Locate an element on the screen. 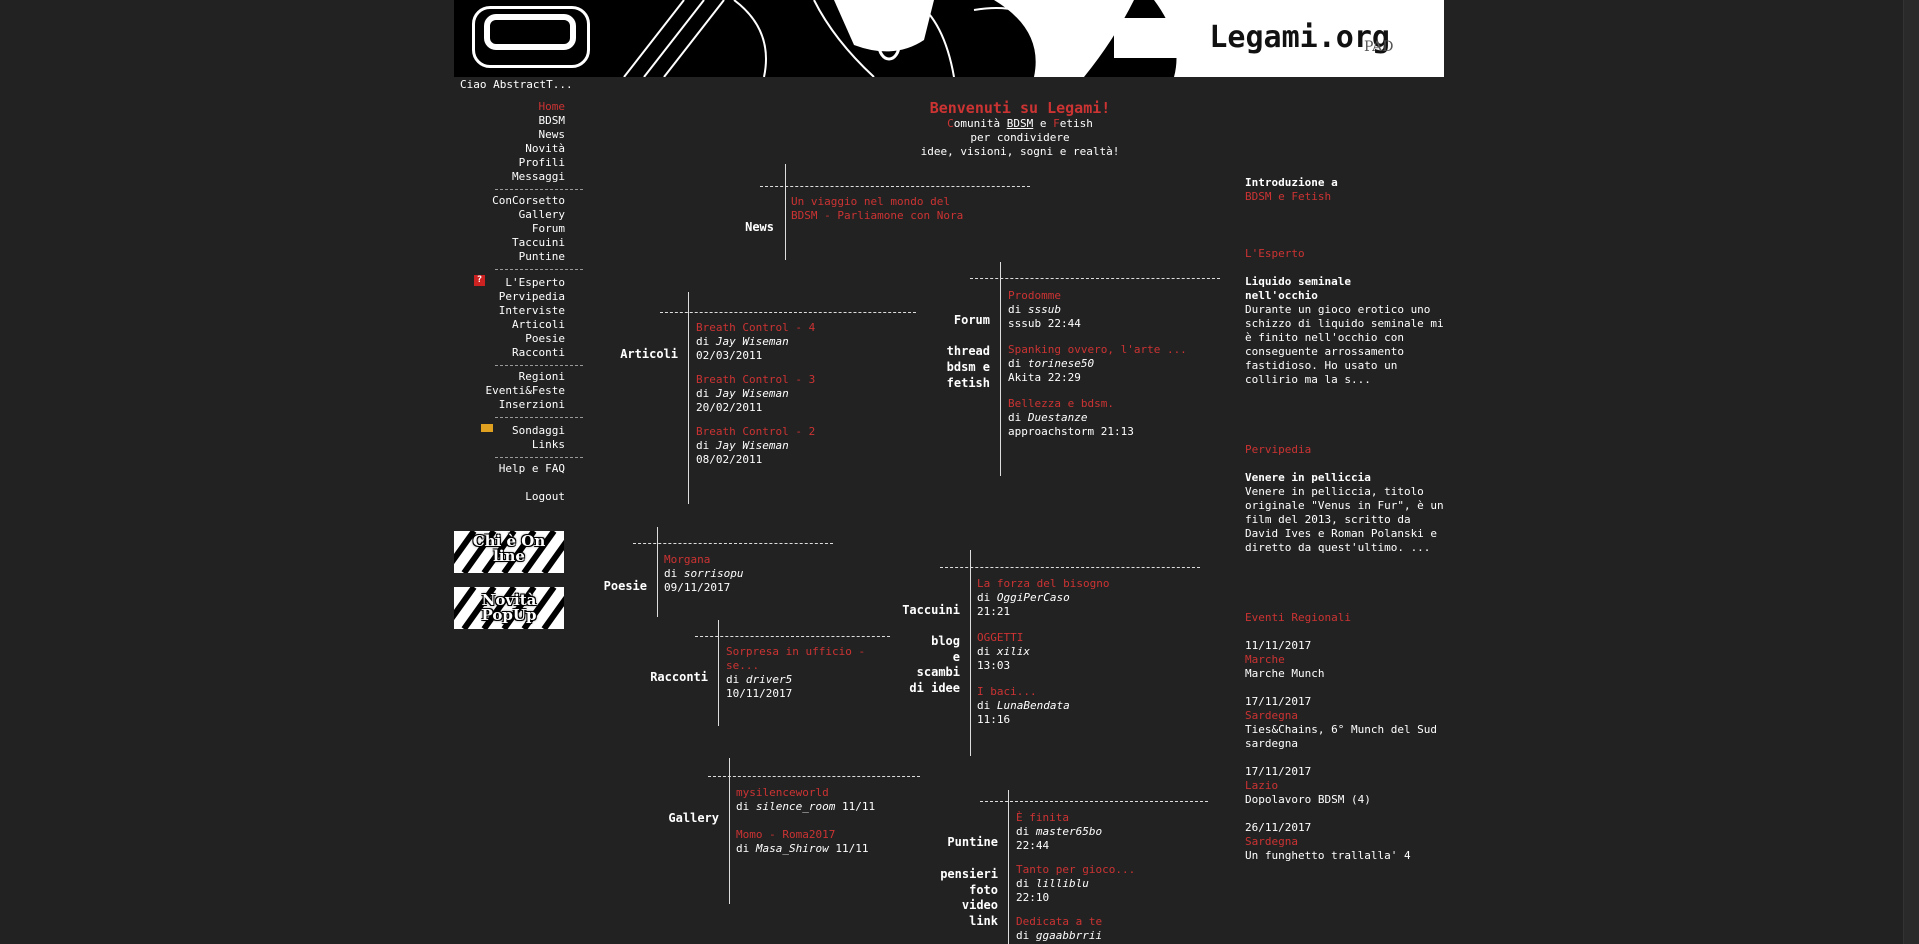  event-name: Dopolavoro BDSM (4) is located at coordinates (1345, 800).